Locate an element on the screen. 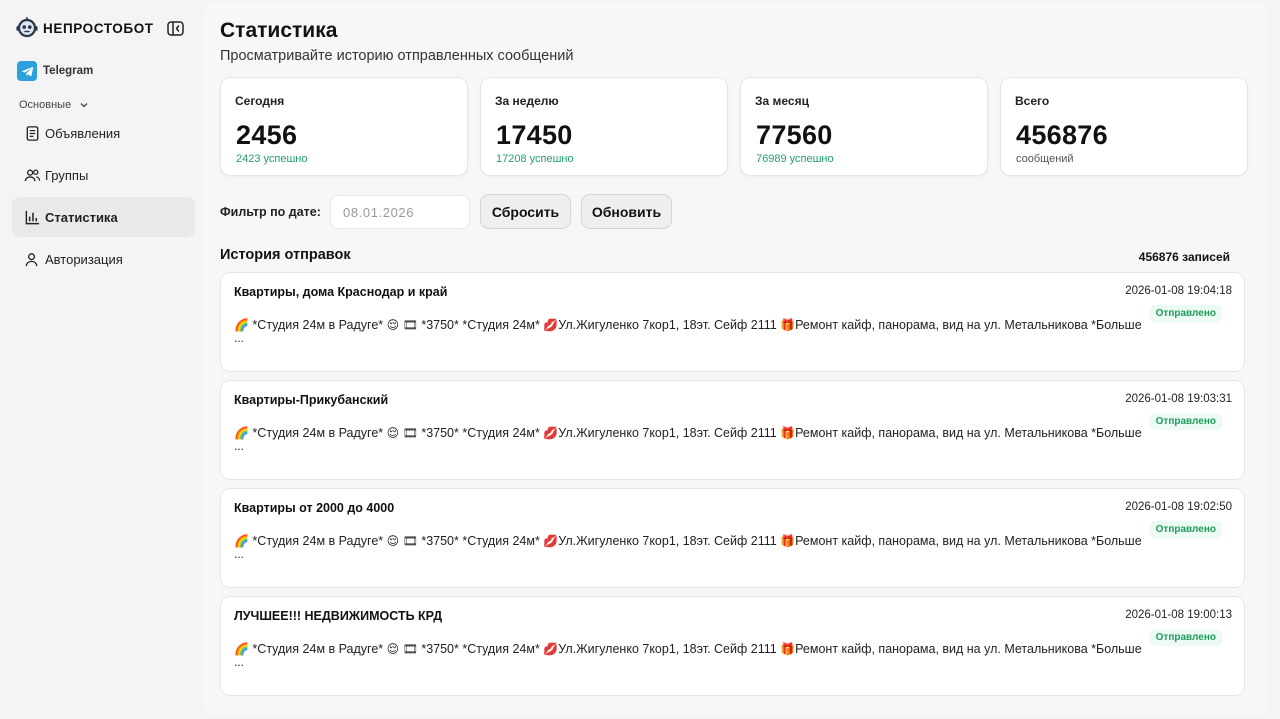 This screenshot has height=719, width=1280. history-count: 456876 записей is located at coordinates (1184, 257).